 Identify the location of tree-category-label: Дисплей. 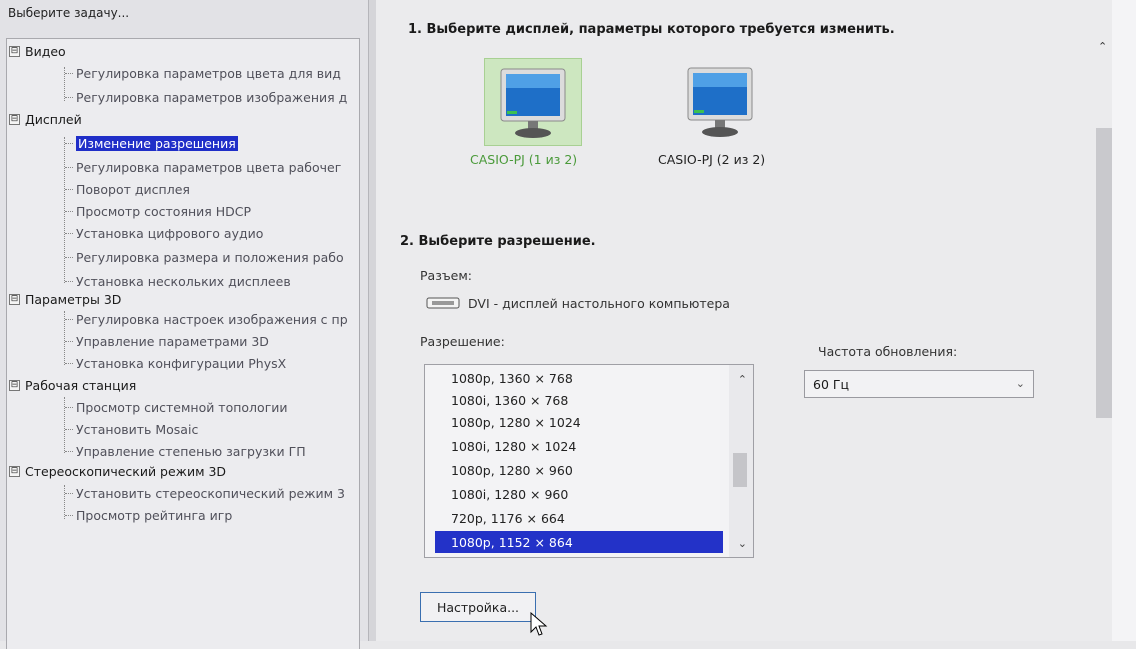
(53, 119).